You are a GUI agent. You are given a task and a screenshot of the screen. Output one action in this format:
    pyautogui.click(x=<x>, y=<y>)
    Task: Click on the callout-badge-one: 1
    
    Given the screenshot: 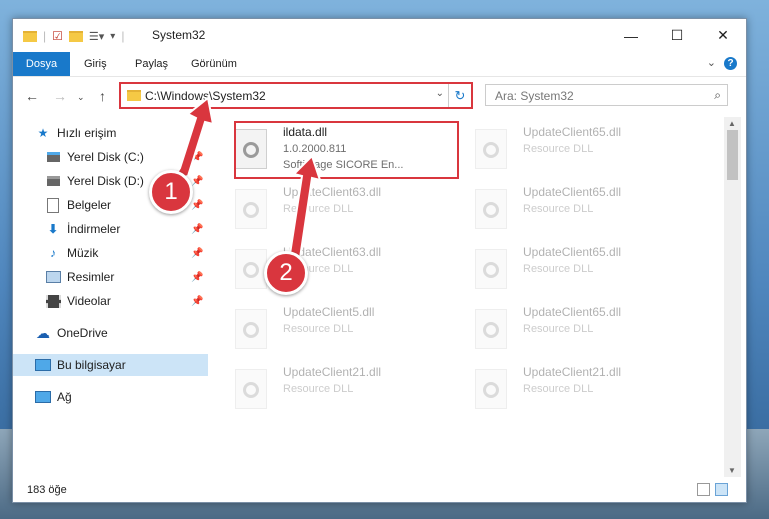 What is the action you would take?
    pyautogui.click(x=171, y=192)
    